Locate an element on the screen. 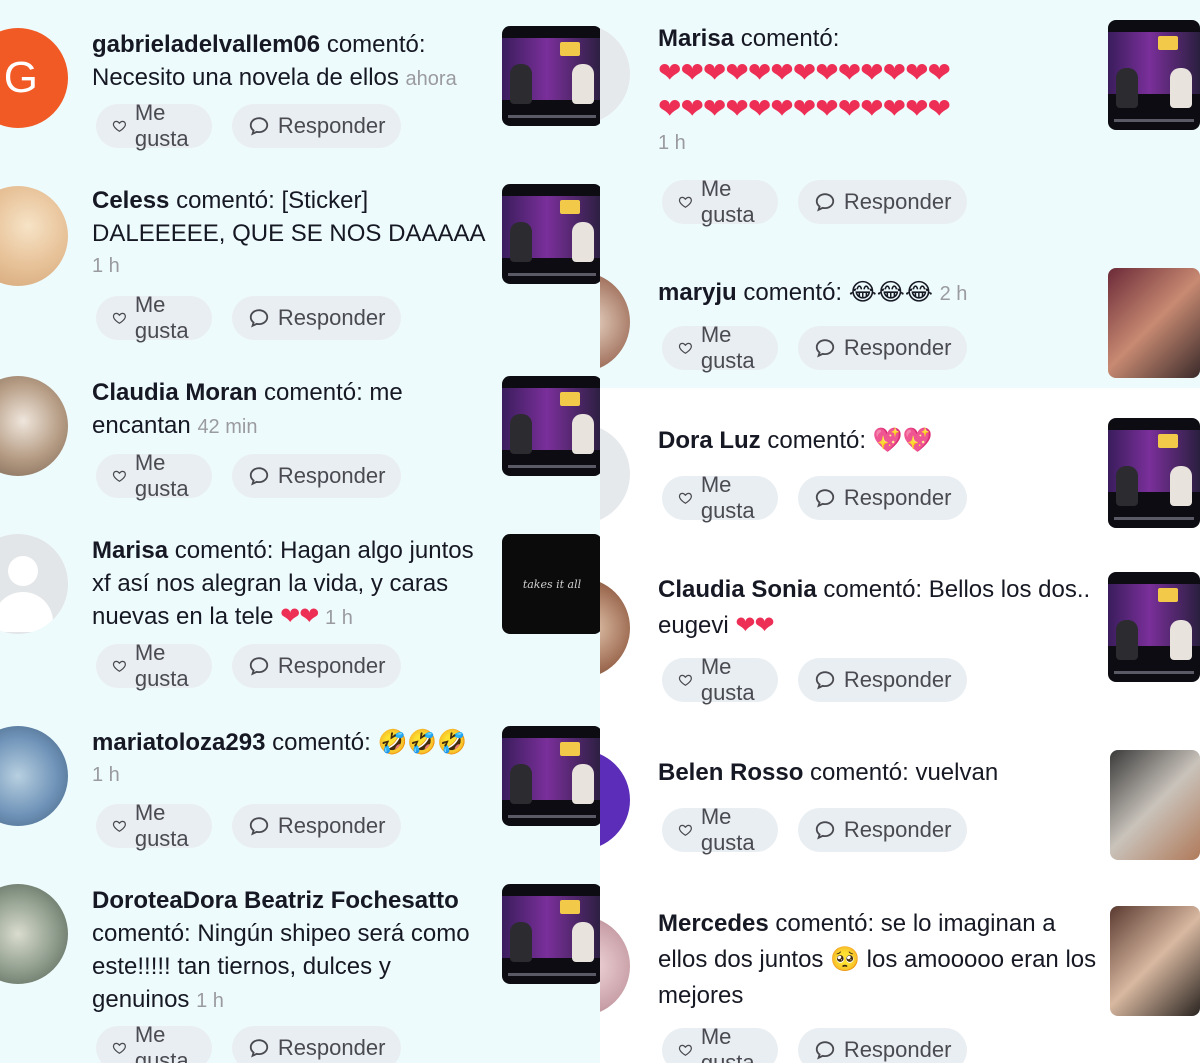 The height and width of the screenshot is (1063, 1200). comment-username: mariatoloza293 is located at coordinates (178, 742).